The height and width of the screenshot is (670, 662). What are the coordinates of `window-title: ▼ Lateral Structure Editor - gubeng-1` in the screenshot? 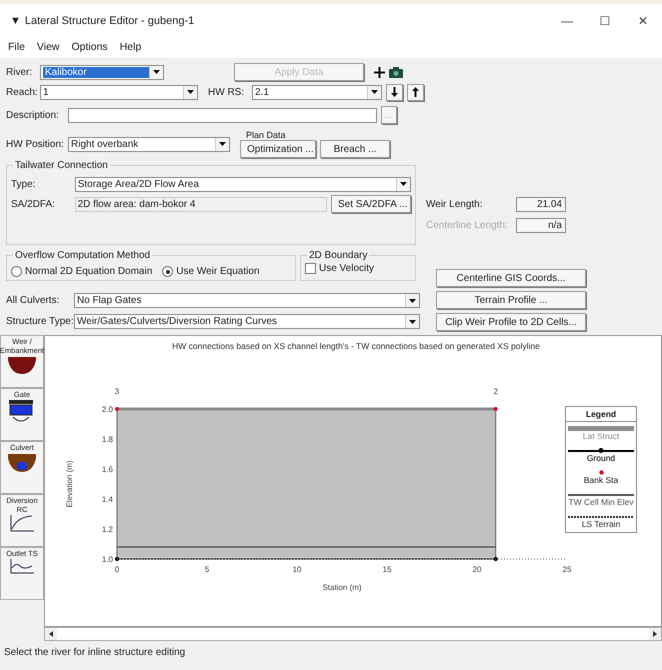 It's located at (103, 21).